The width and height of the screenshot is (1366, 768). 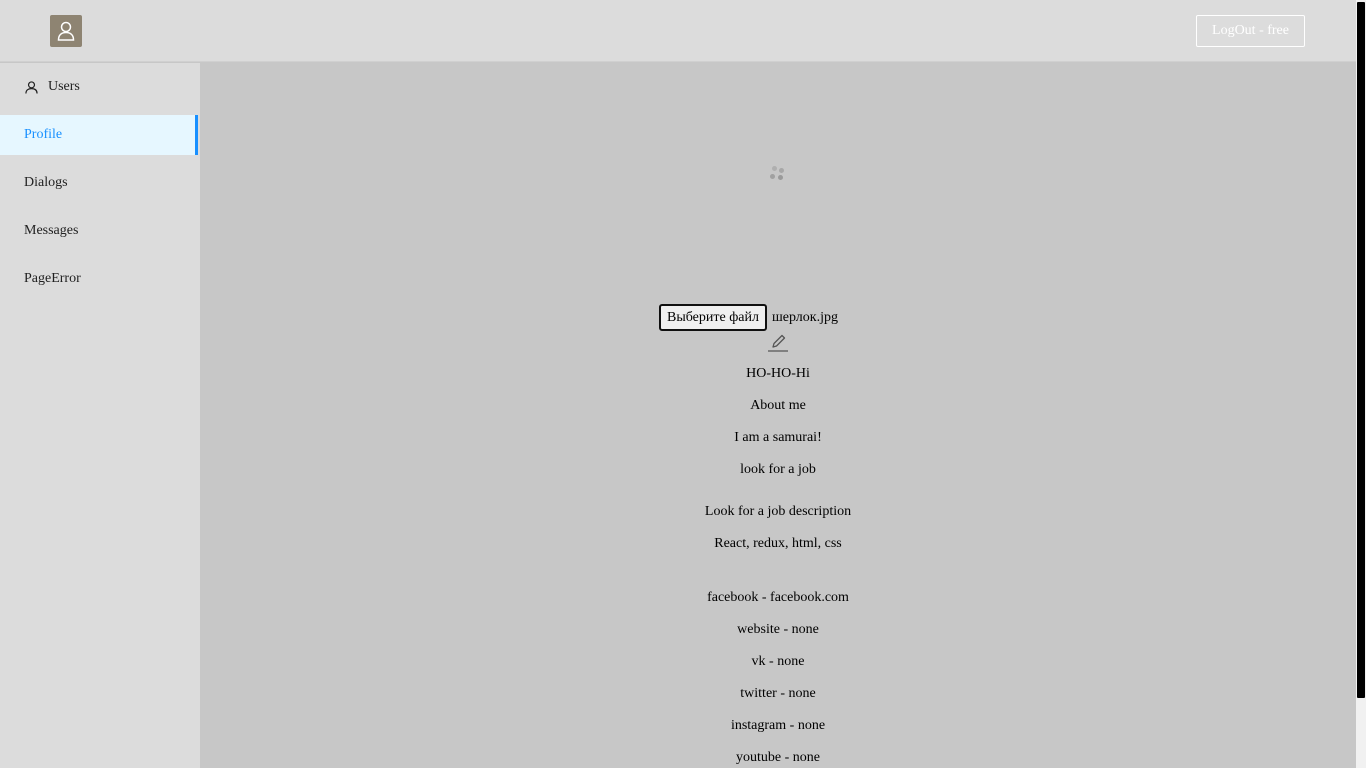 I want to click on sidebar-item-messages: Messages, so click(x=100, y=231).